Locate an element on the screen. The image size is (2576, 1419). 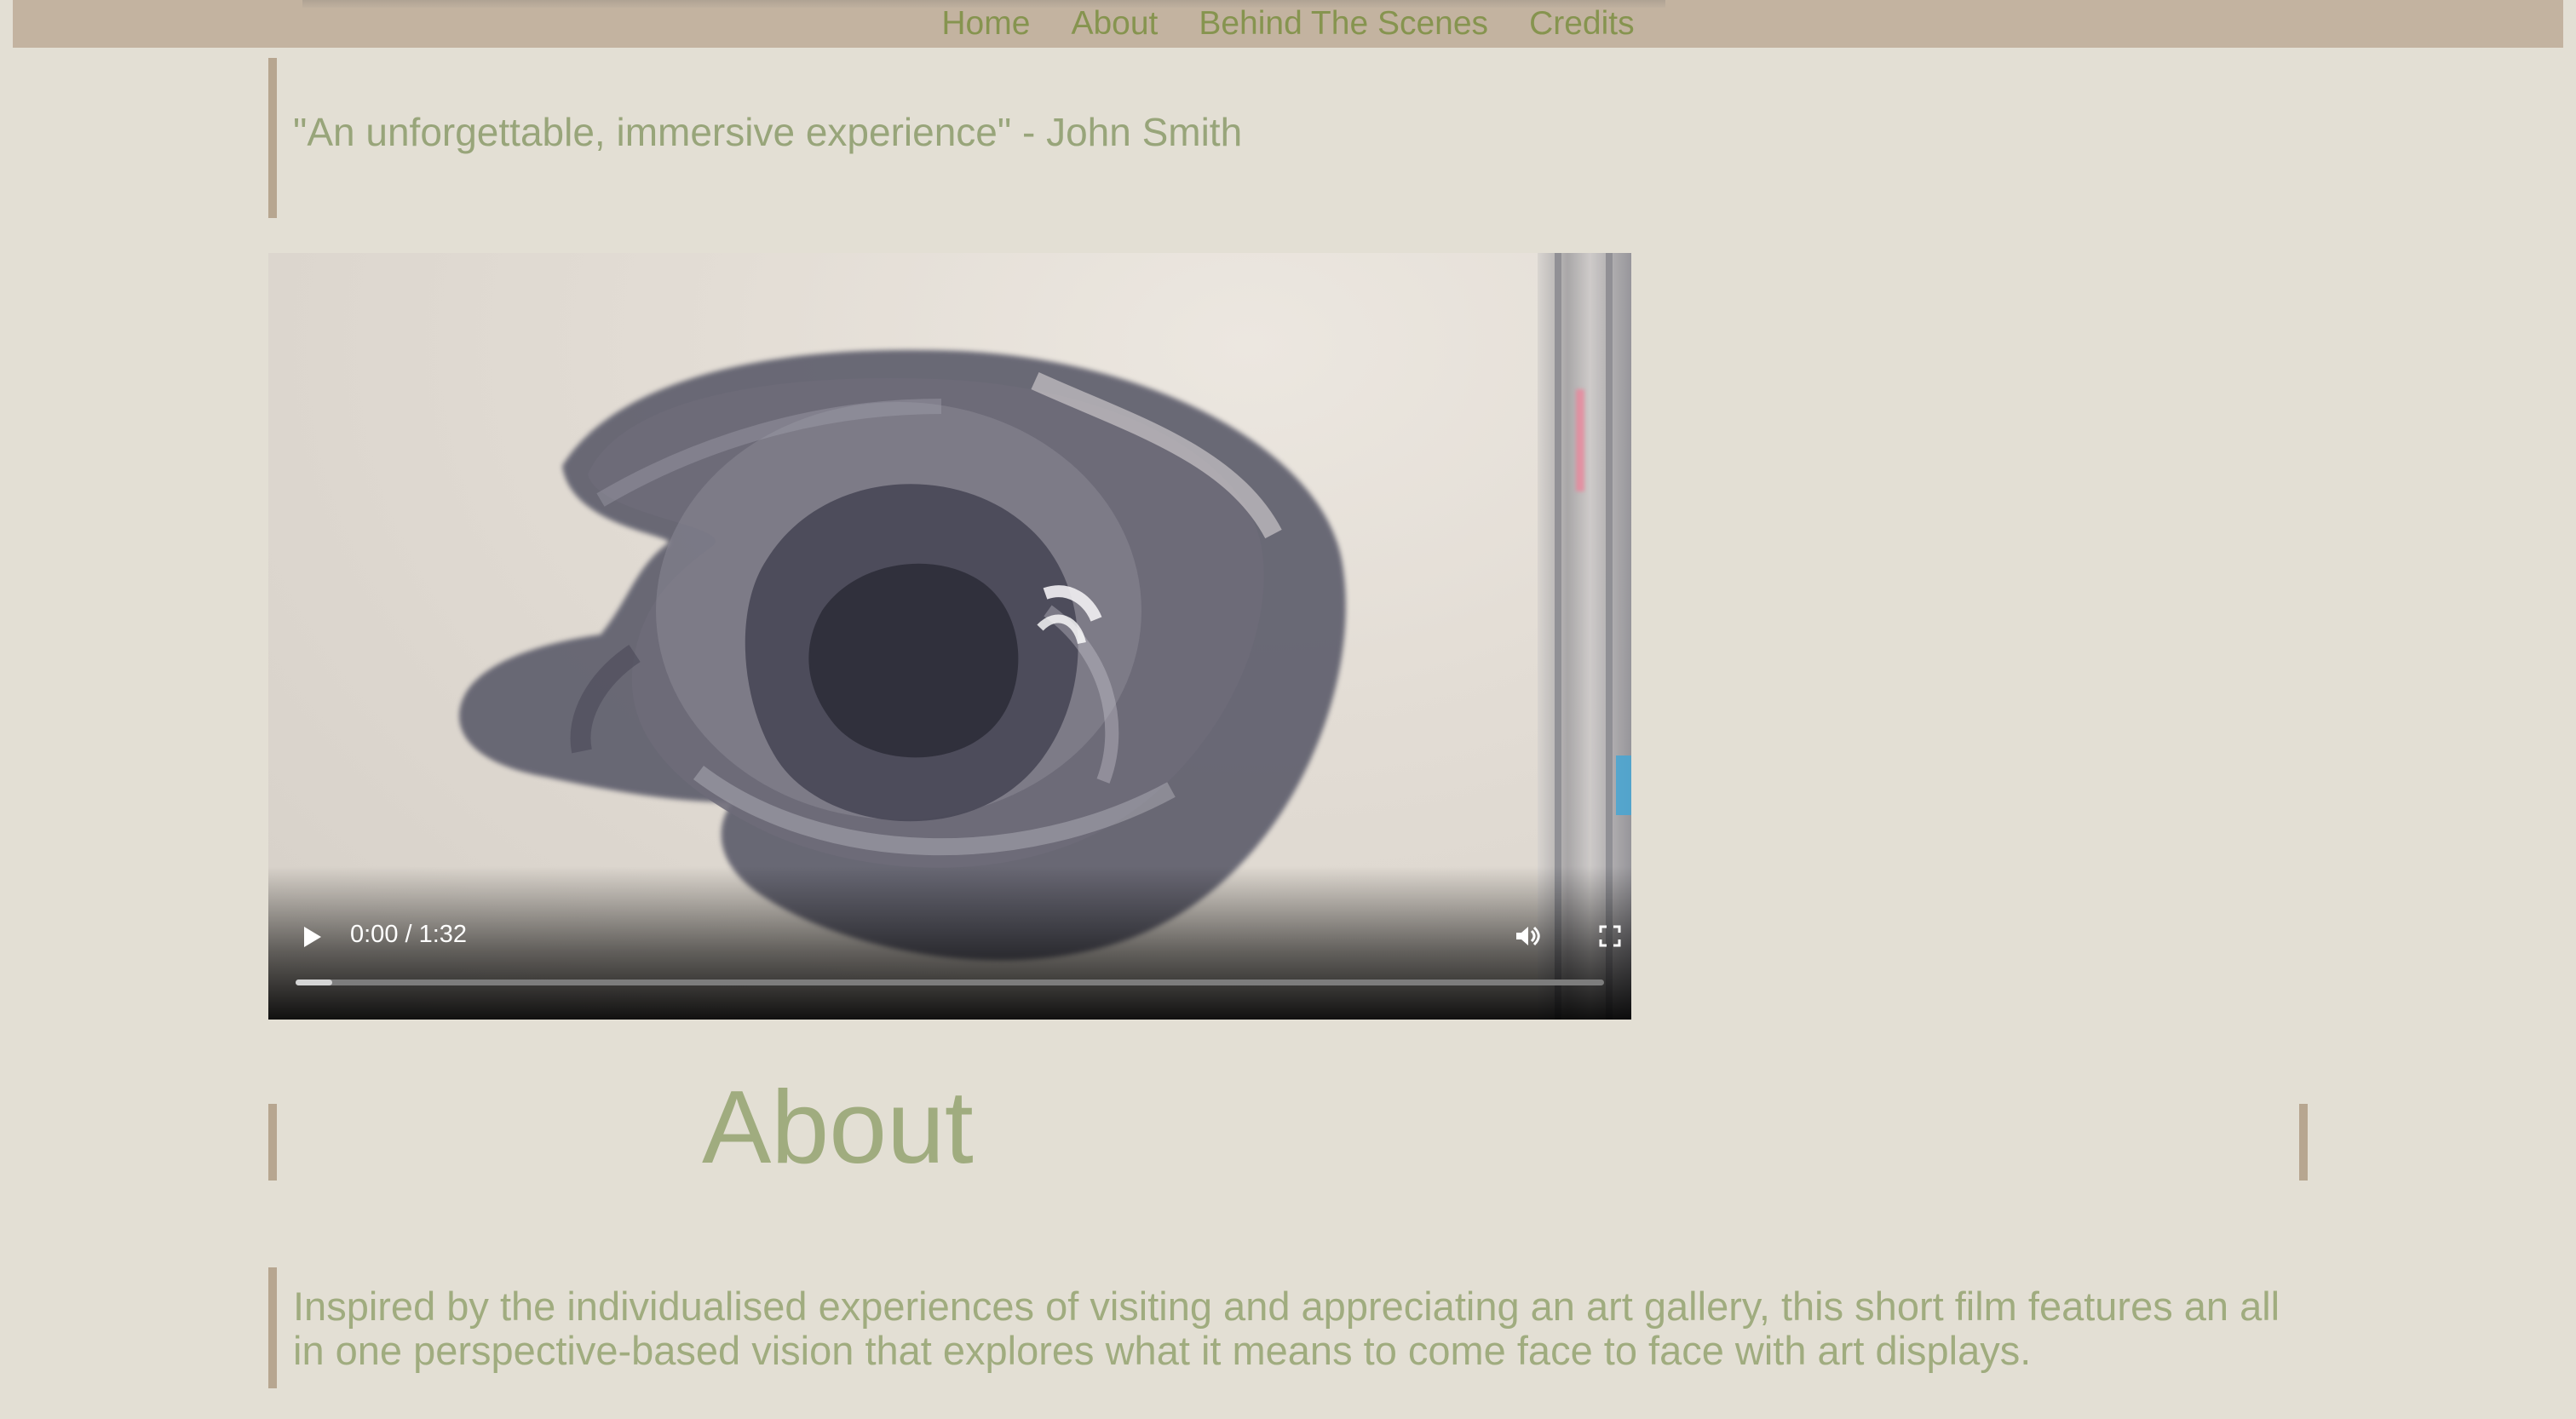
fullscreen-icon-shape is located at coordinates (1610, 936).